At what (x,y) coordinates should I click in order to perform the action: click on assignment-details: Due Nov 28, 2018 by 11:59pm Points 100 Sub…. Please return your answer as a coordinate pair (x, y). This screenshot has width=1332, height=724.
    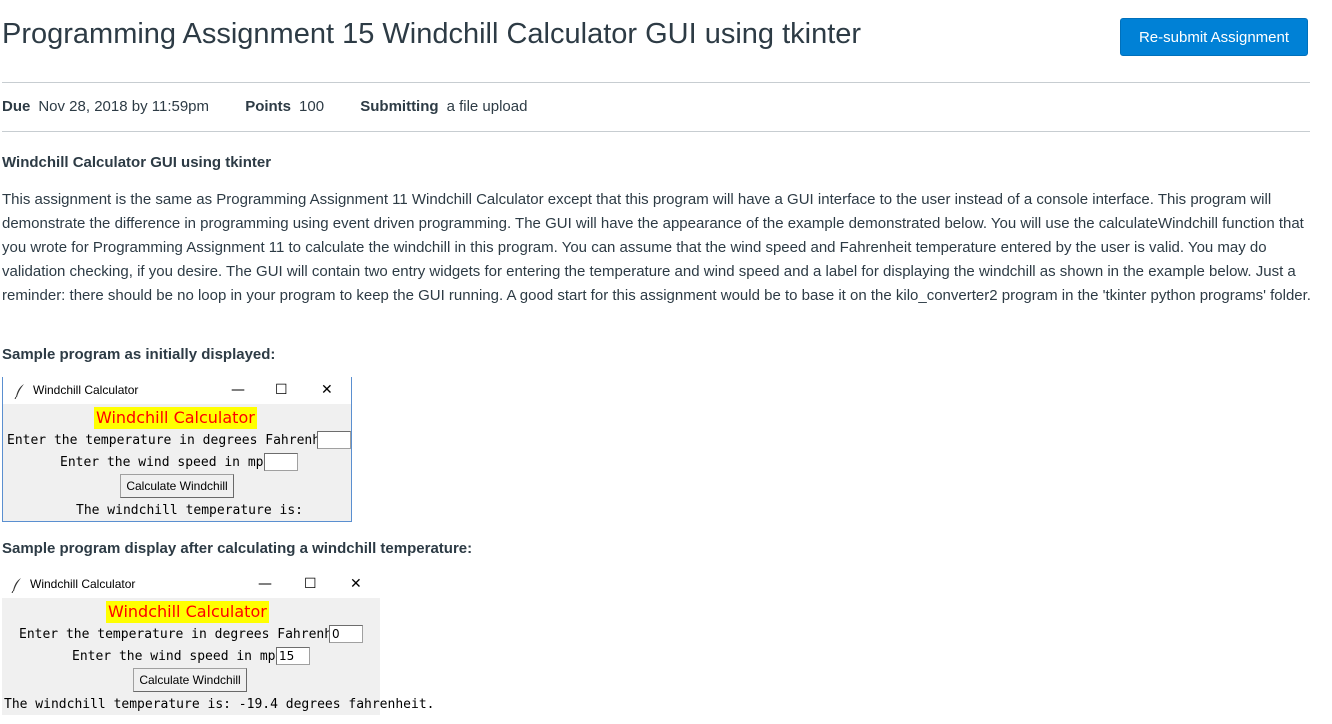
    Looking at the image, I should click on (280, 106).